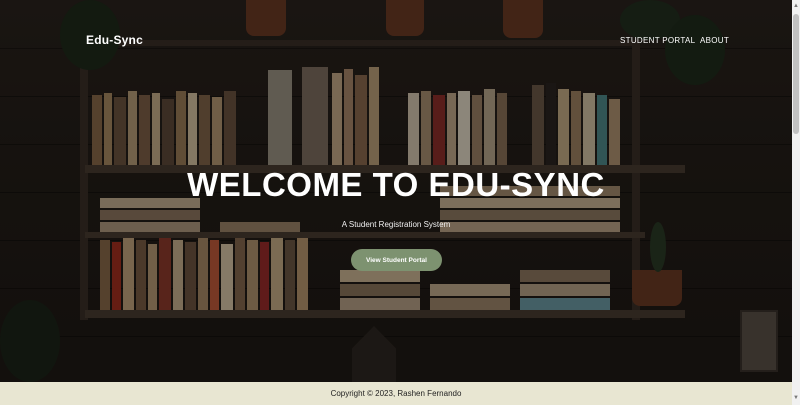 The width and height of the screenshot is (800, 405). Describe the element at coordinates (714, 40) in the screenshot. I see `nav-link-about: ABOUT` at that location.